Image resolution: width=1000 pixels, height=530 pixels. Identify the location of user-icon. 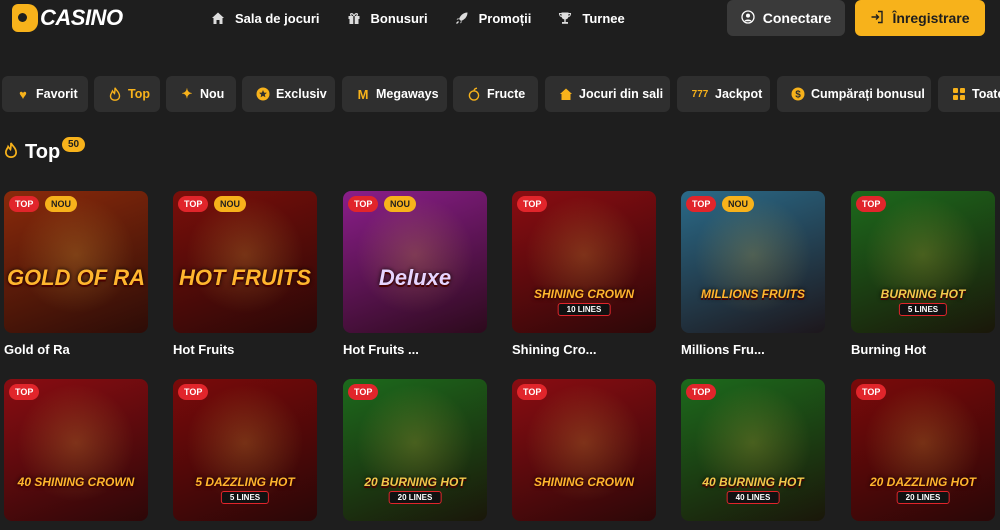
(748, 18).